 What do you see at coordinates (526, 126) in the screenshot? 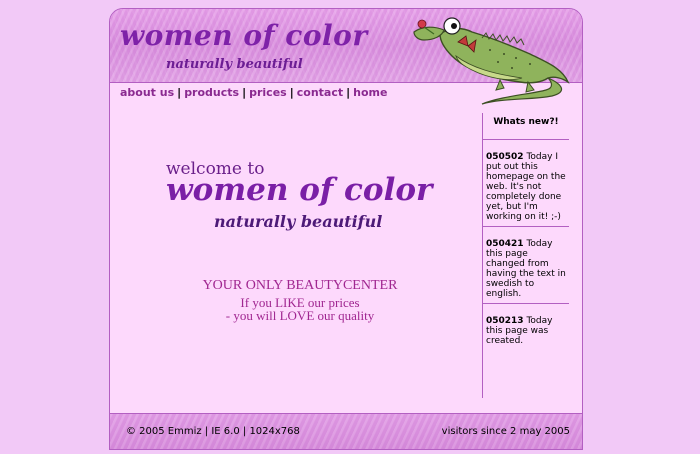
I see `news-heading: Whats new?!` at bounding box center [526, 126].